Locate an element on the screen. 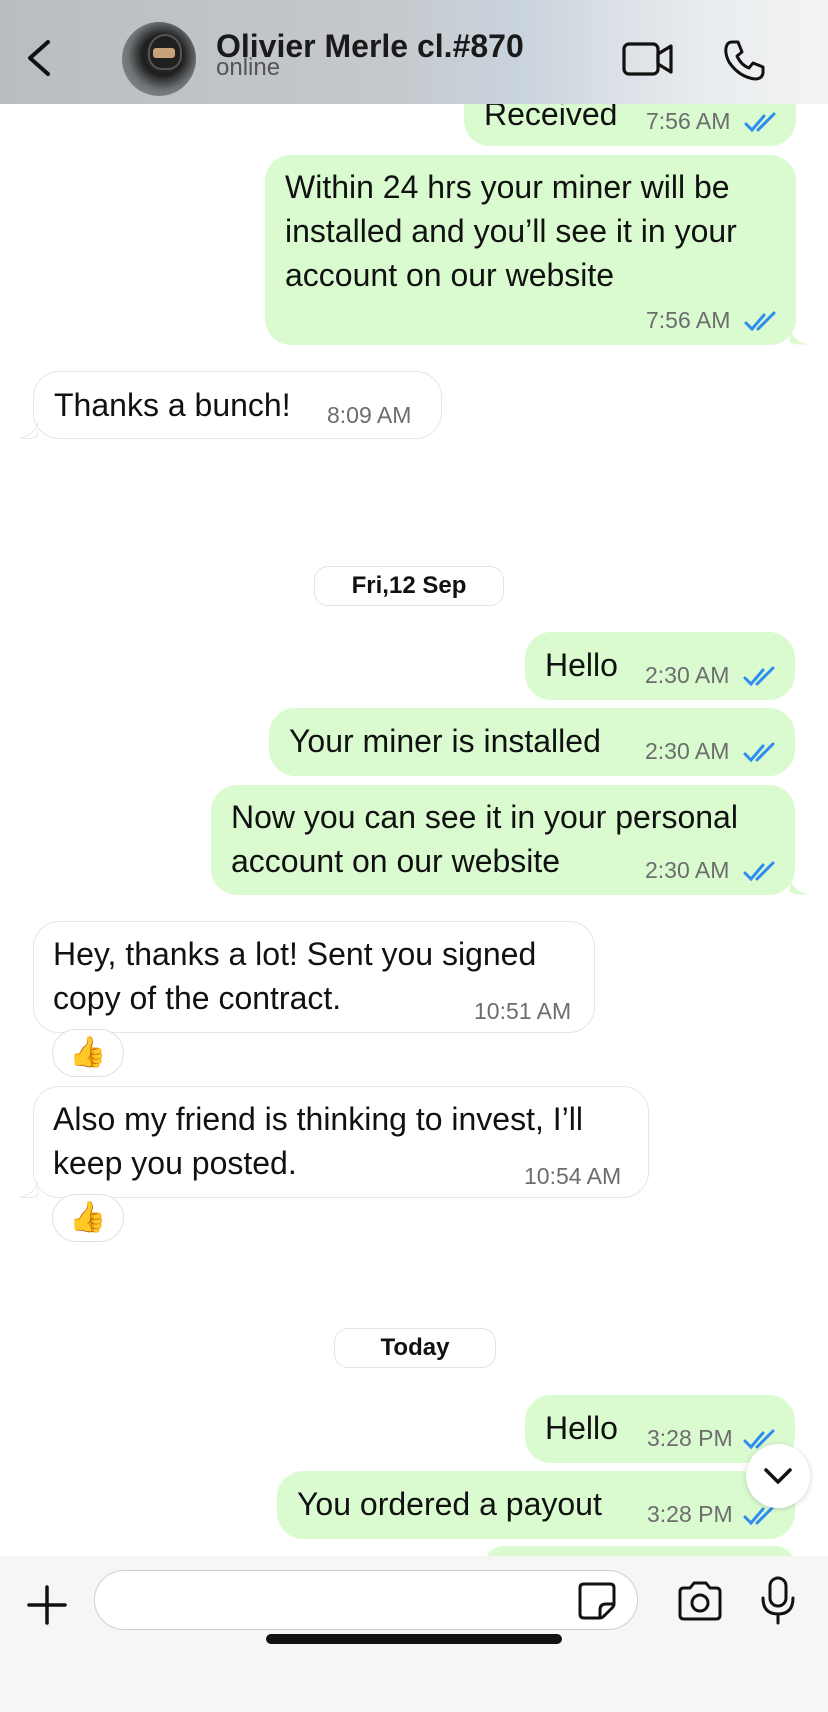 This screenshot has height=1712, width=828. chat-header: Olivier Merle cl.#870 online is located at coordinates (414, 52).